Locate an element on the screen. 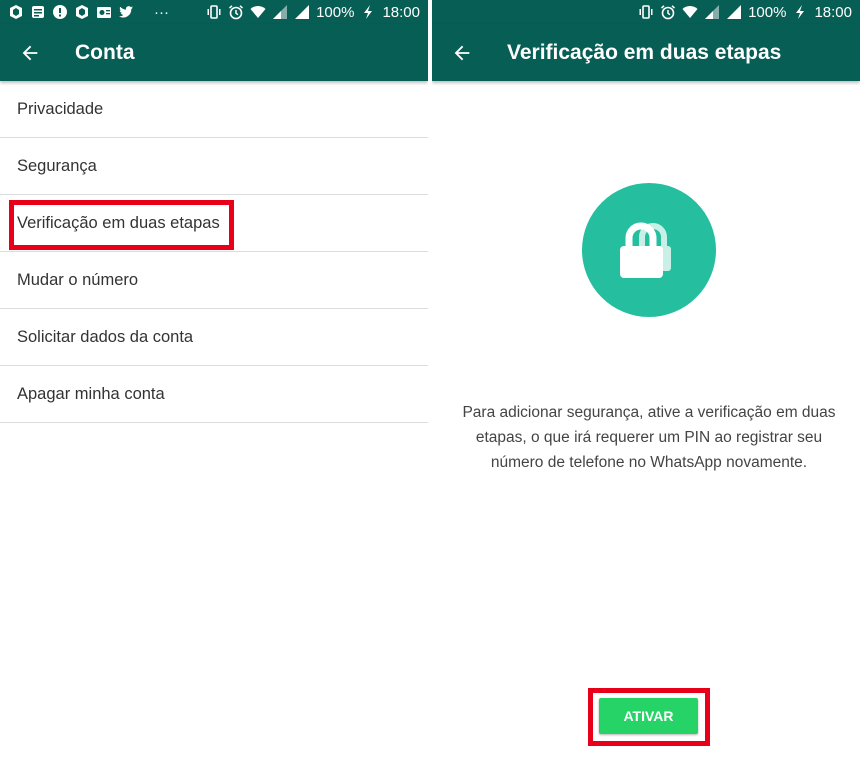  status-bar: 100% 18:00 is located at coordinates (646, 12).